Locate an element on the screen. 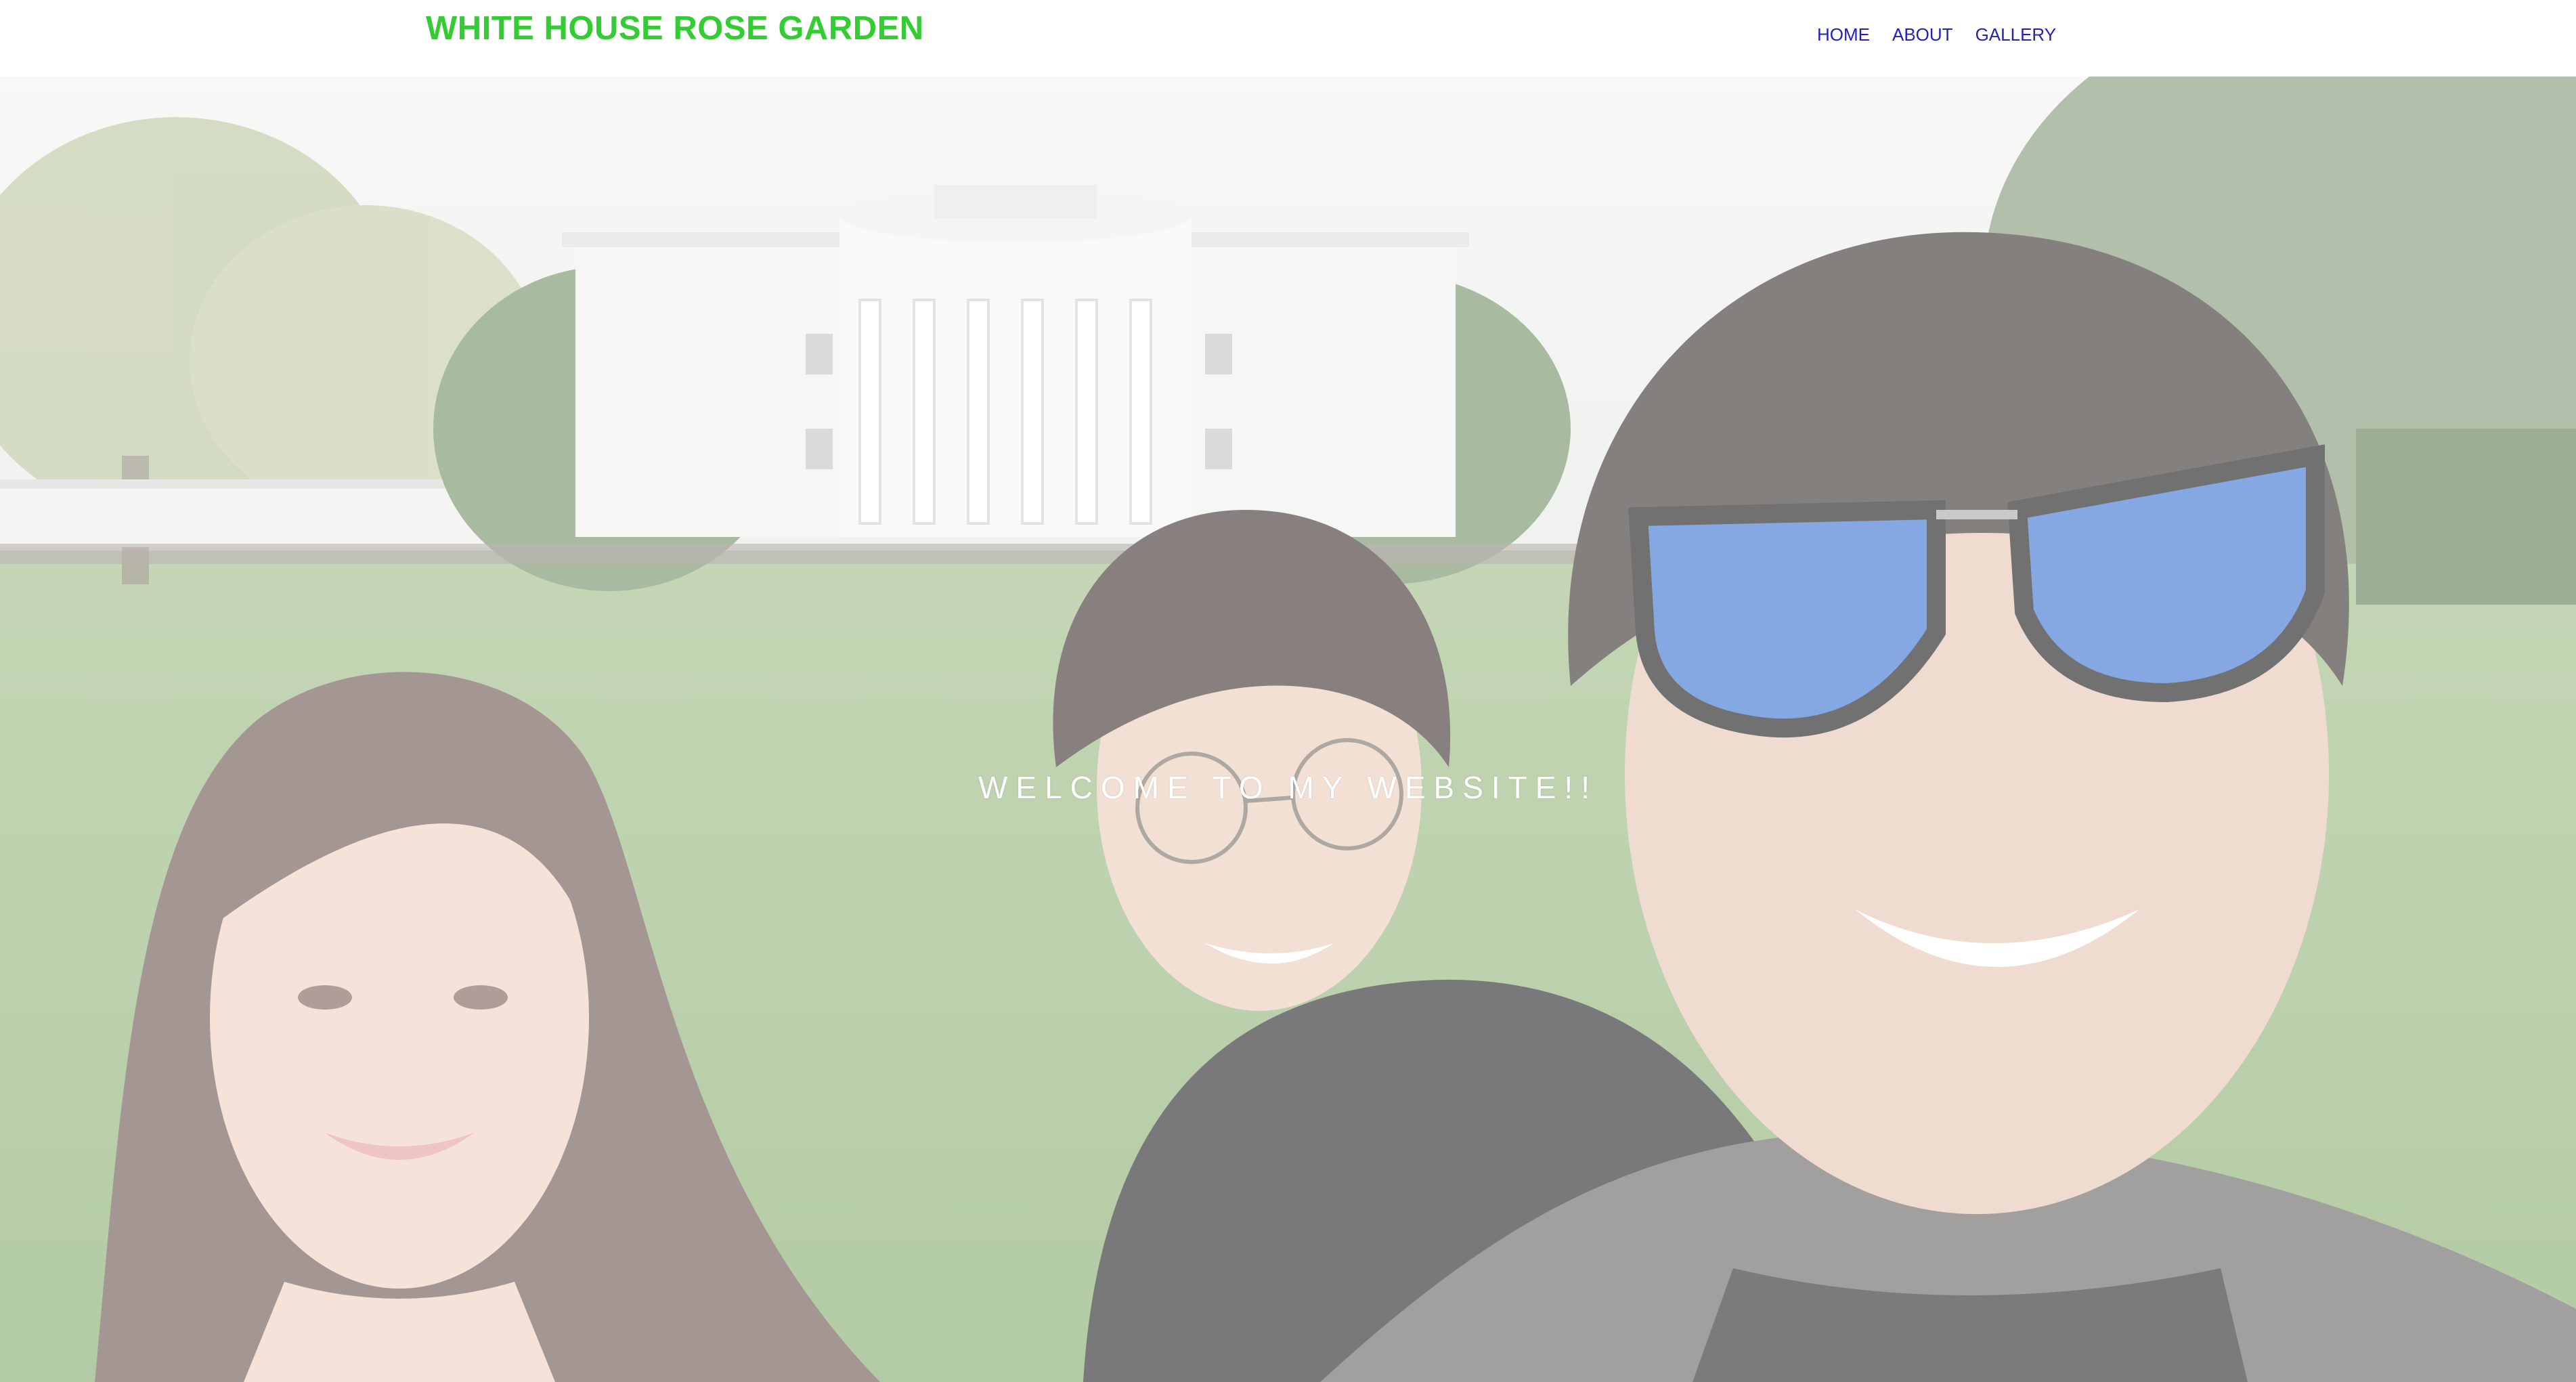 Image resolution: width=2576 pixels, height=1382 pixels. nav-about-link: ABOUT is located at coordinates (1922, 34).